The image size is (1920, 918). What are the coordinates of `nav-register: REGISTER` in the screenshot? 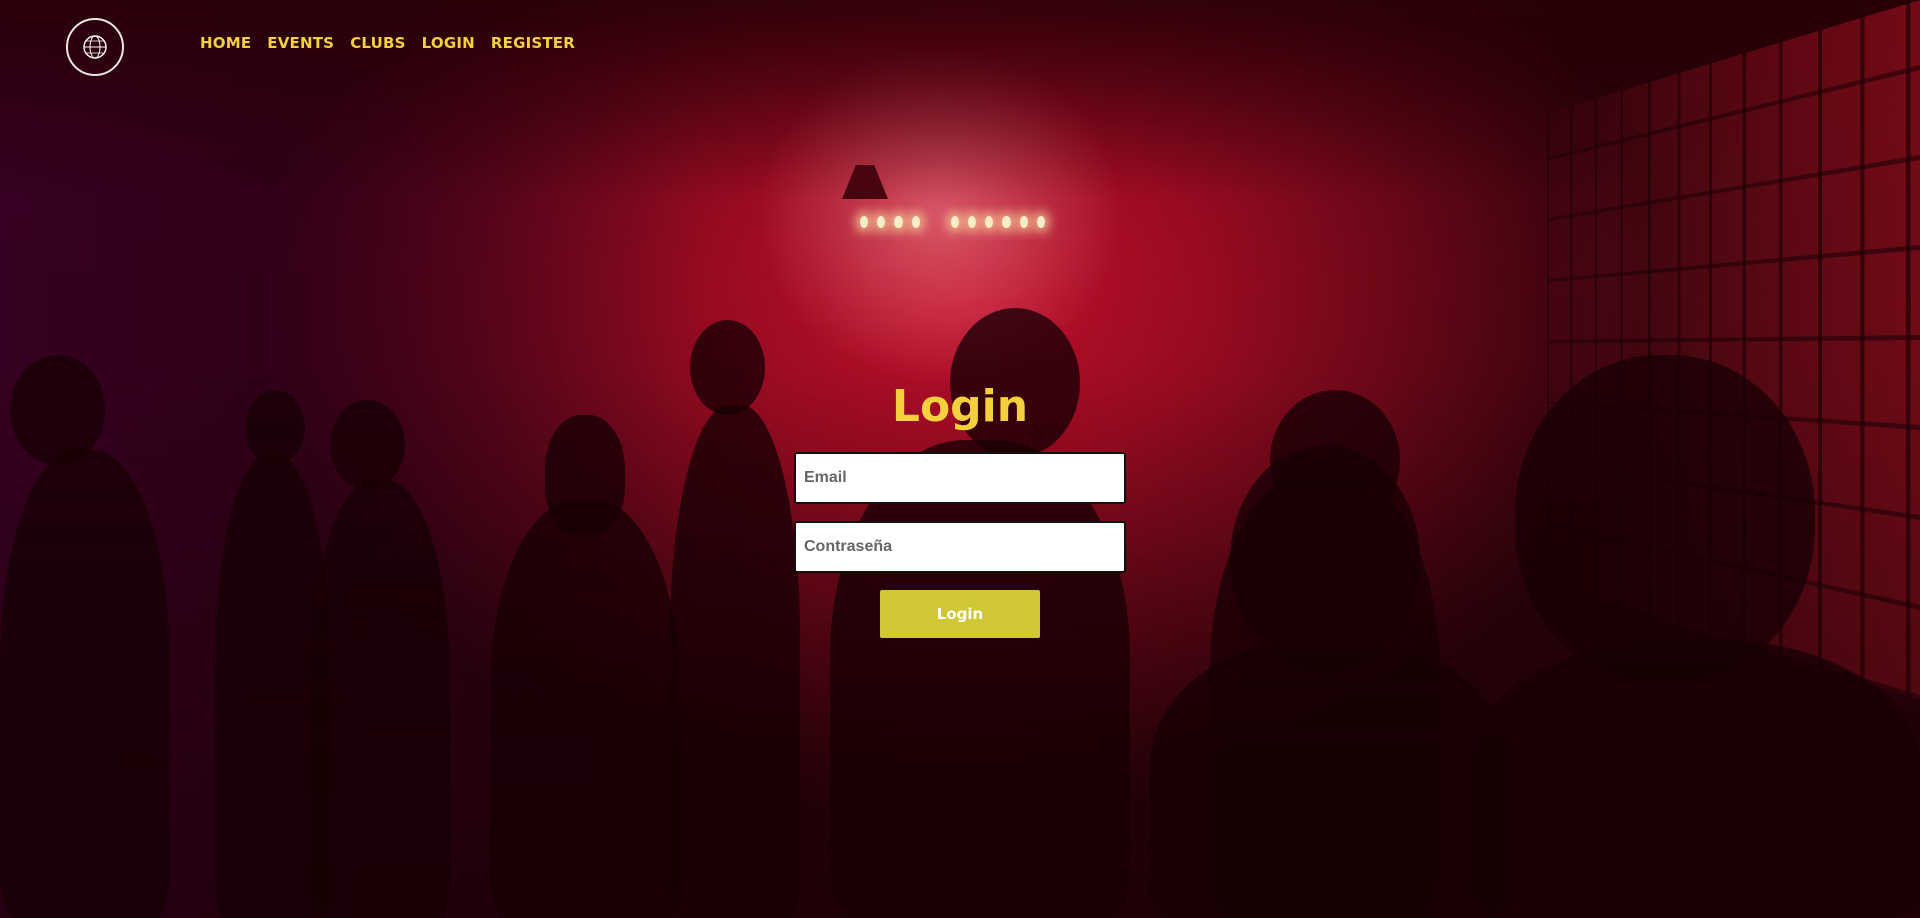 It's located at (533, 43).